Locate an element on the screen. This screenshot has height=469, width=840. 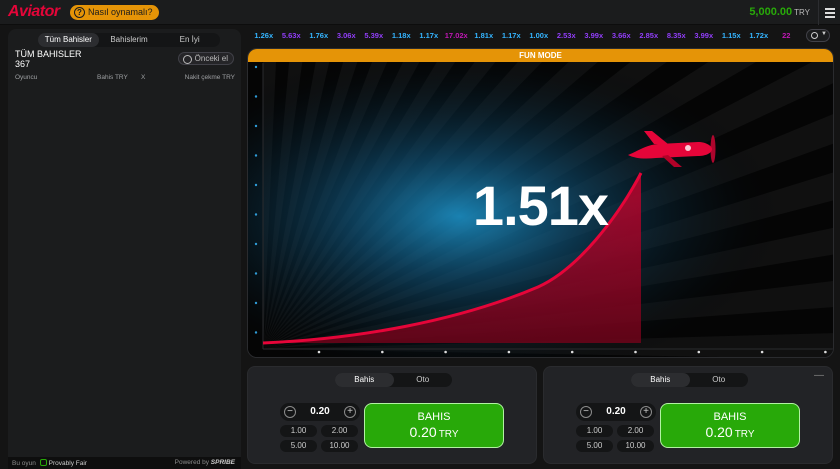
tab-my-bets: Bahislerim is located at coordinates (129, 40).